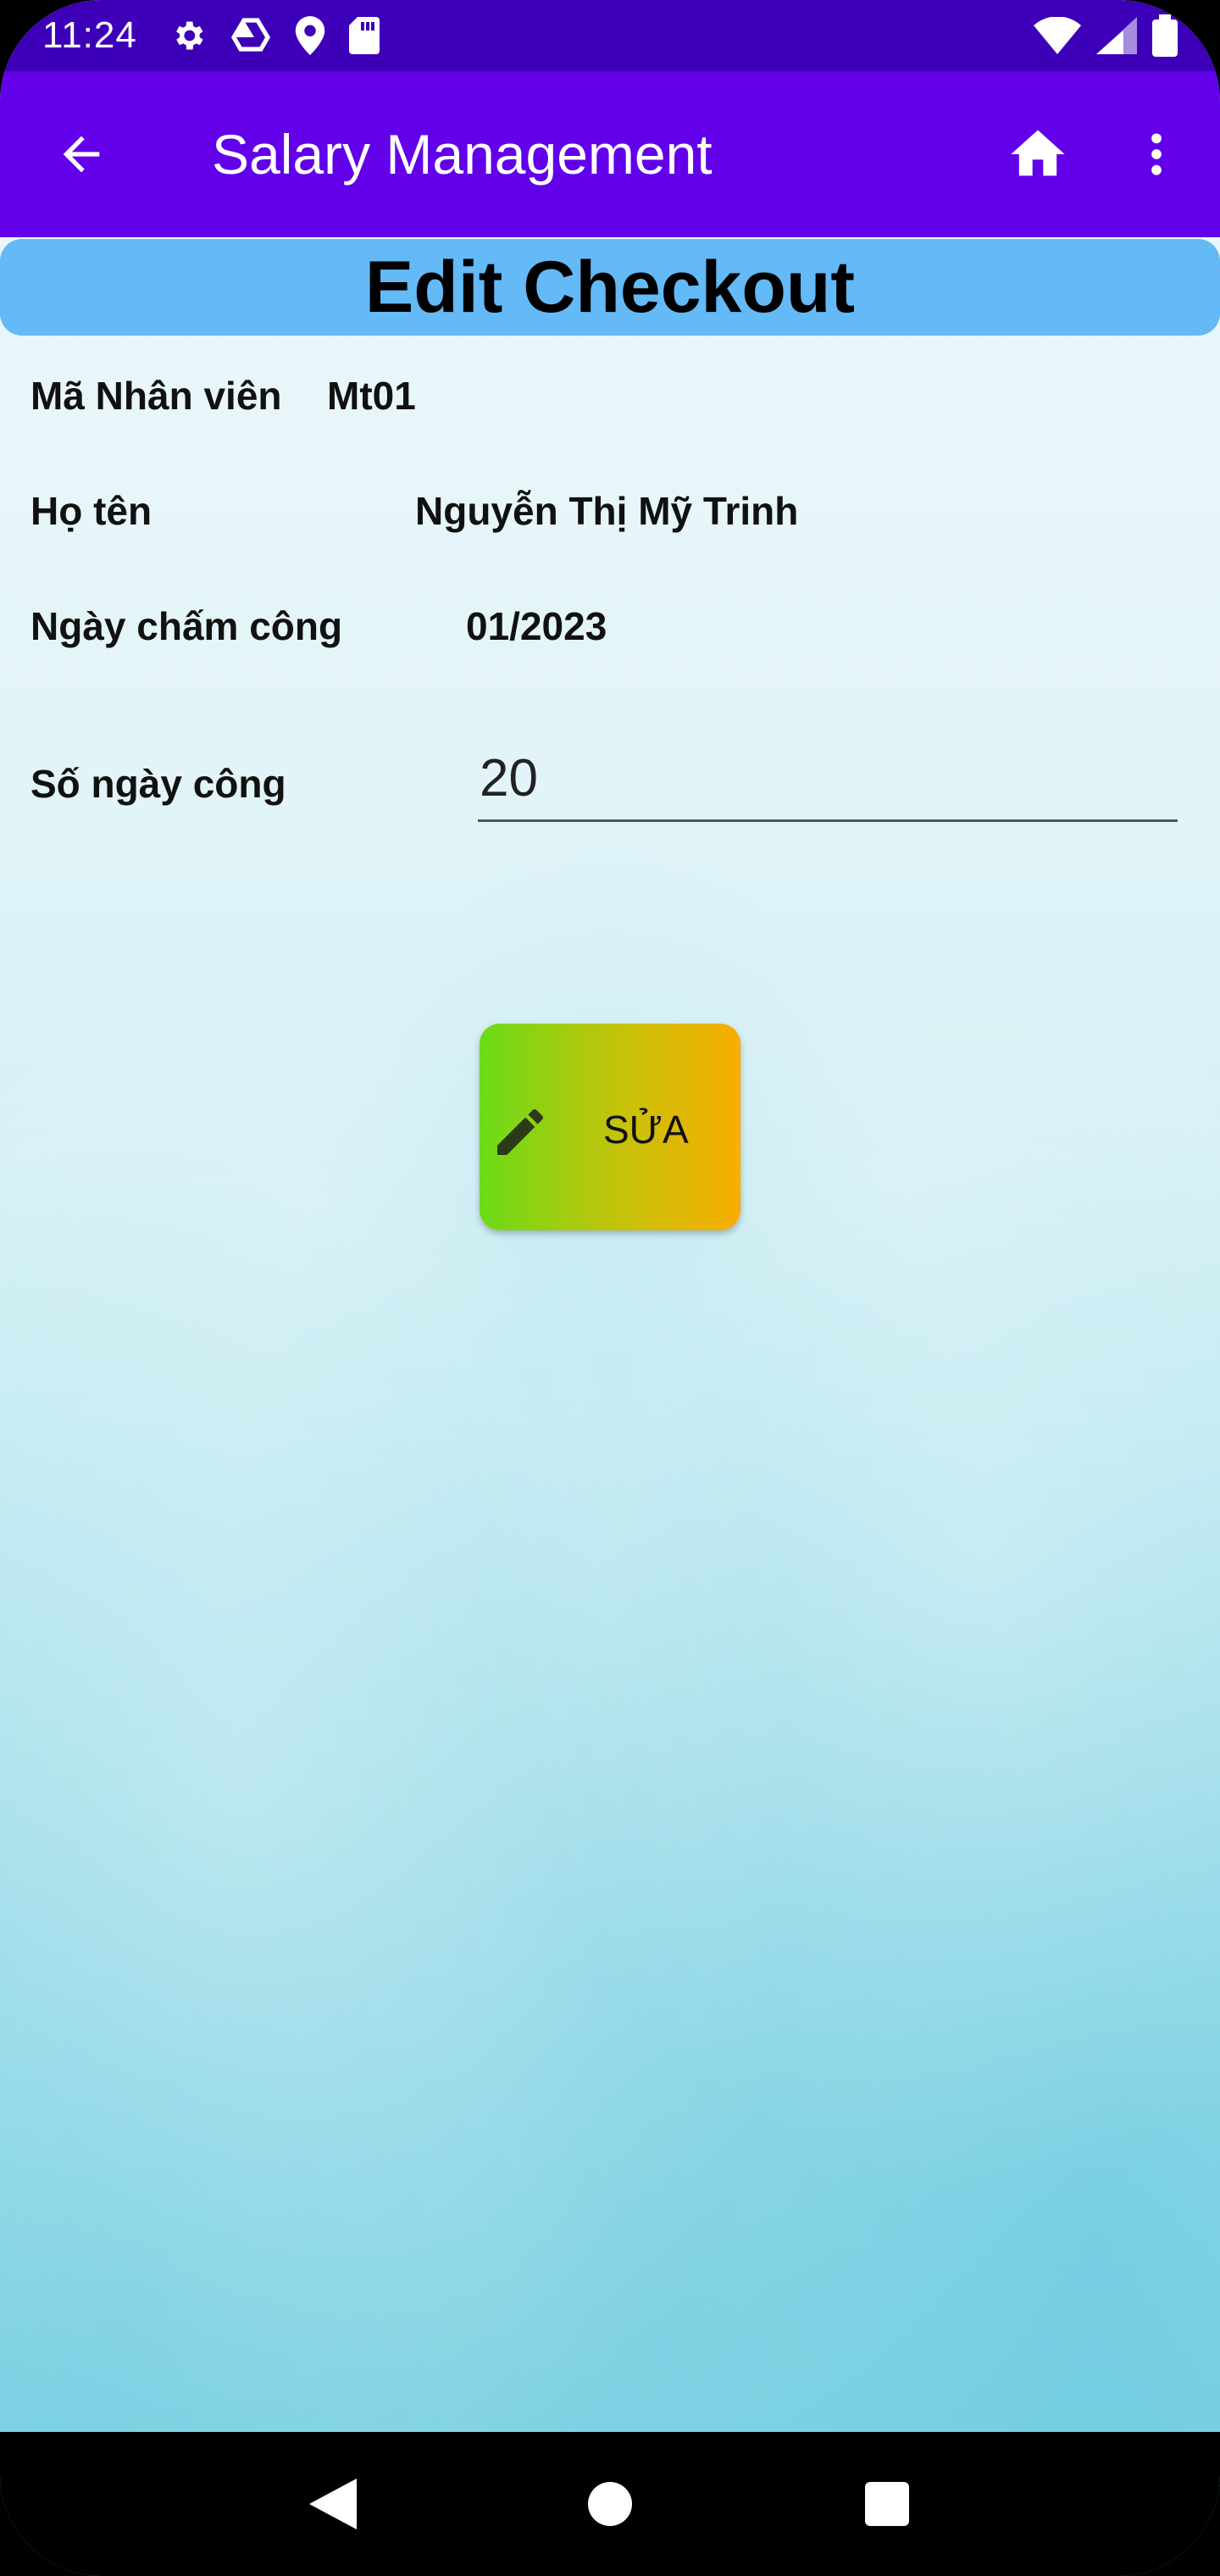 The height and width of the screenshot is (2576, 1220). I want to click on location-icon, so click(310, 35).